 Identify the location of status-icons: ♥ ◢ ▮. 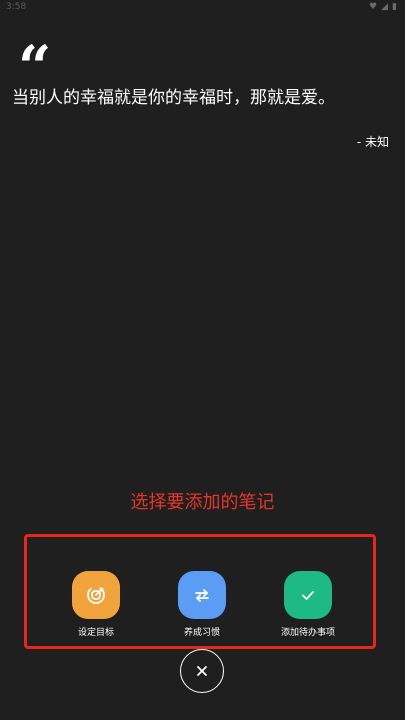
(383, 7).